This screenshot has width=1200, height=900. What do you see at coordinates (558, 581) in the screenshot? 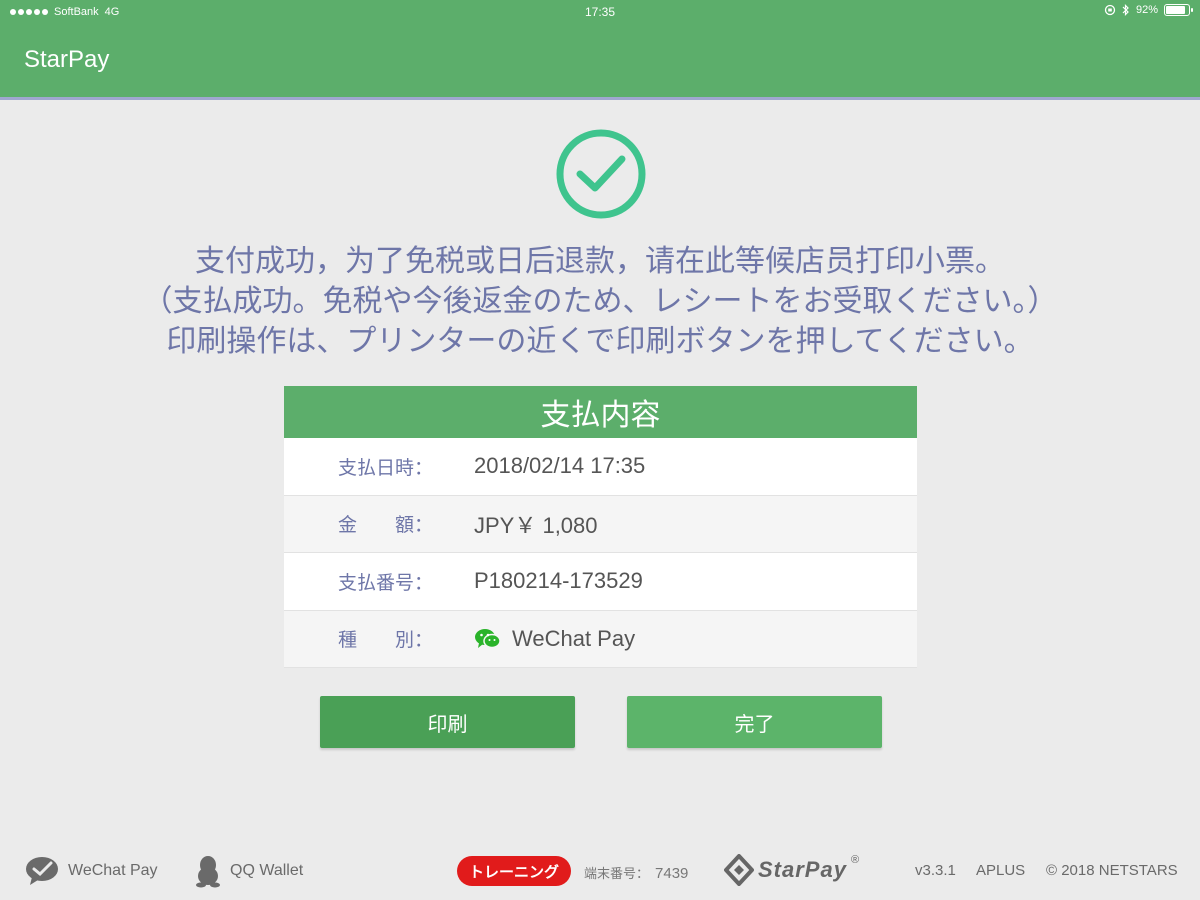
I see `detail-value: P180214-173529` at bounding box center [558, 581].